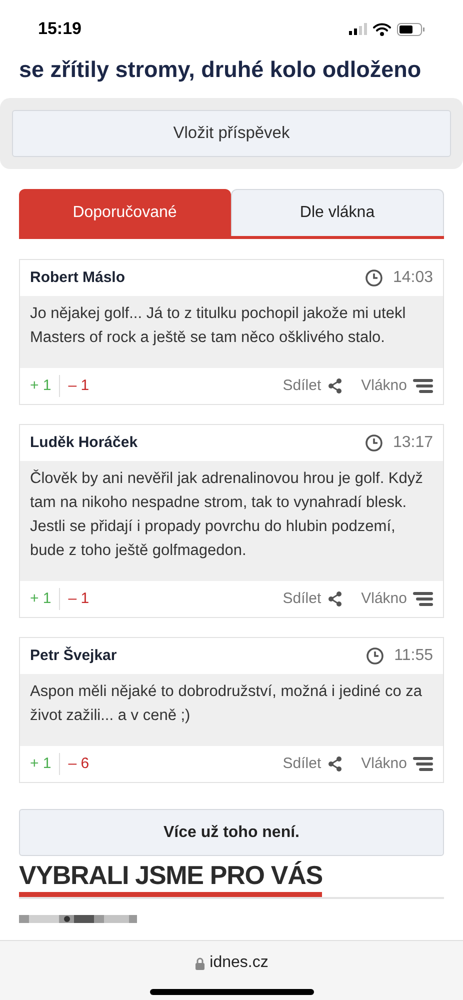 This screenshot has width=463, height=1000. Describe the element at coordinates (231, 710) in the screenshot. I see `comment-body: Aspon měli nějaké to dobrodružství, možná i jediné co za život zažili... a v ceně ;)` at that location.